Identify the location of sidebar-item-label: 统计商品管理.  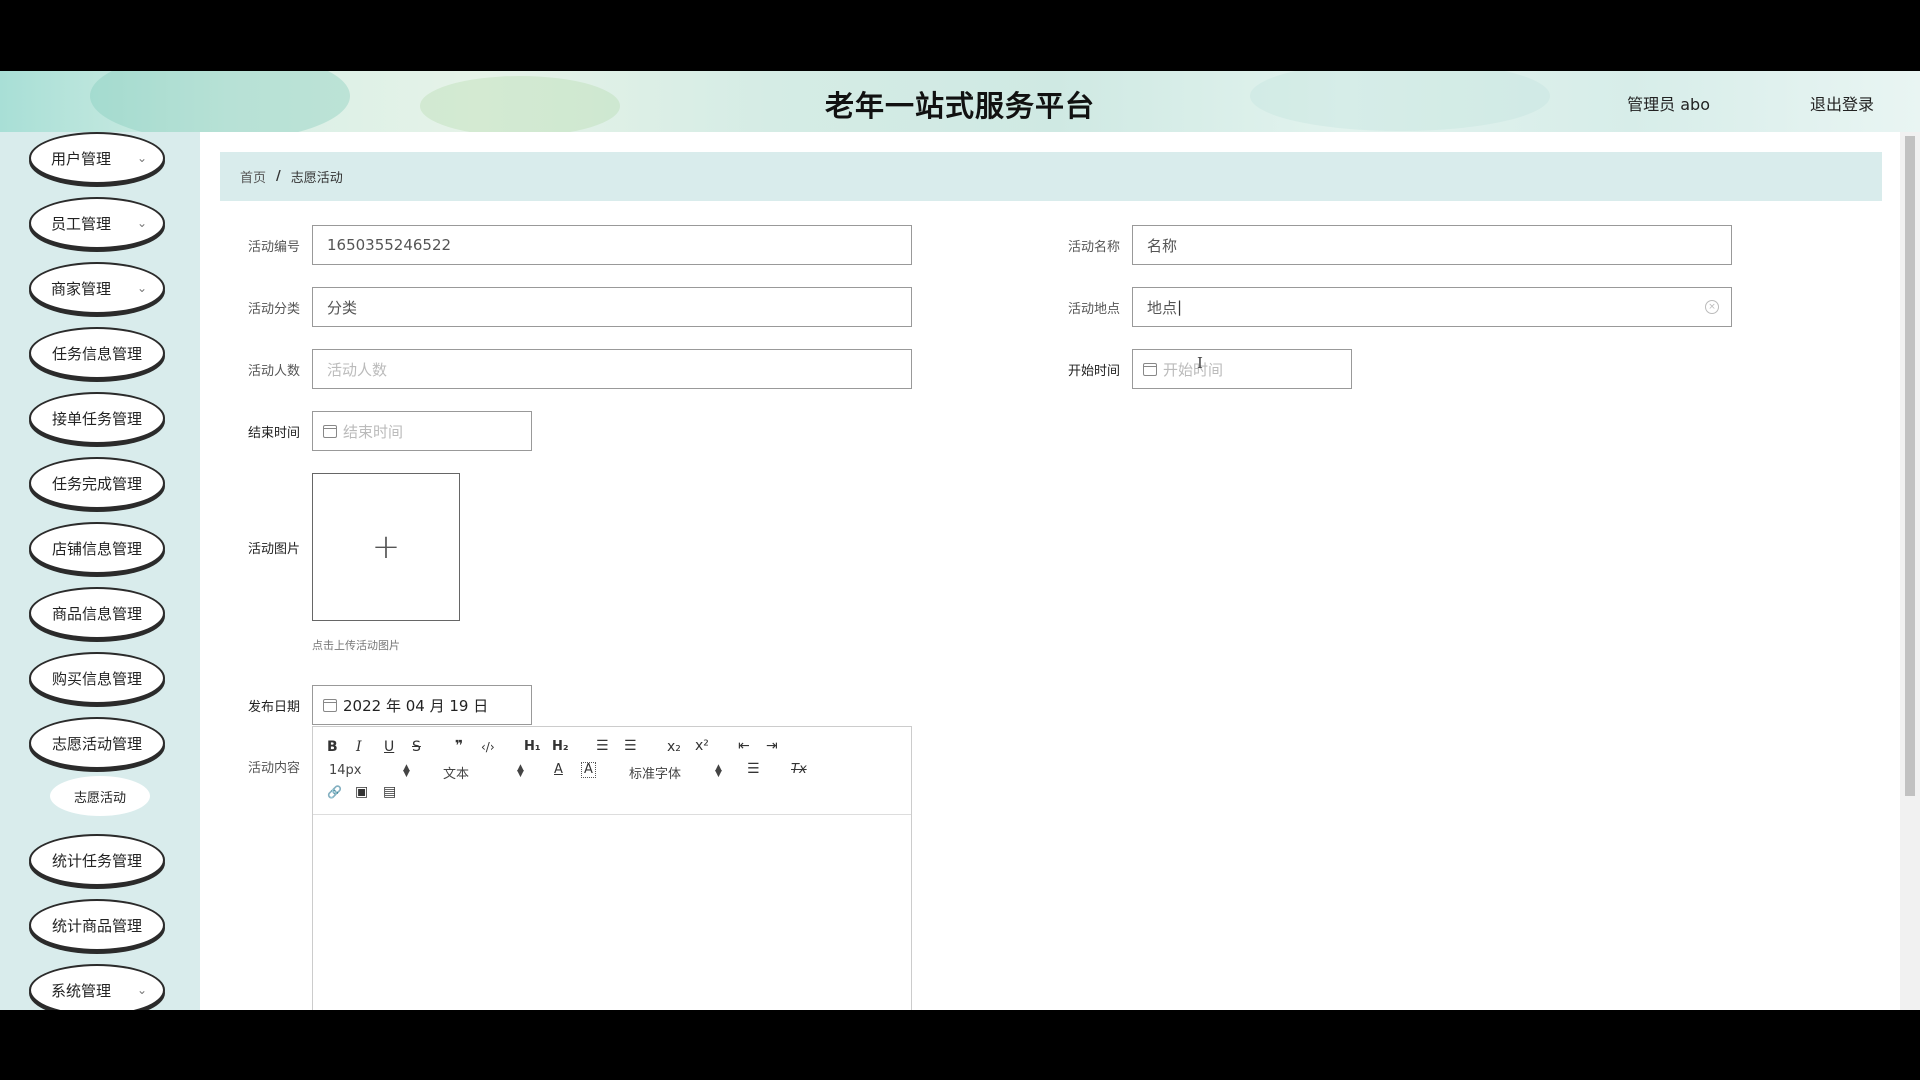
(96, 925).